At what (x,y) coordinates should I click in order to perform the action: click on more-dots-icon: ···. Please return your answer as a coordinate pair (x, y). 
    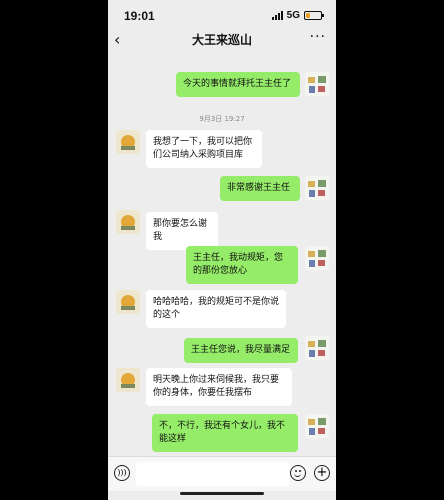
    Looking at the image, I should click on (318, 37).